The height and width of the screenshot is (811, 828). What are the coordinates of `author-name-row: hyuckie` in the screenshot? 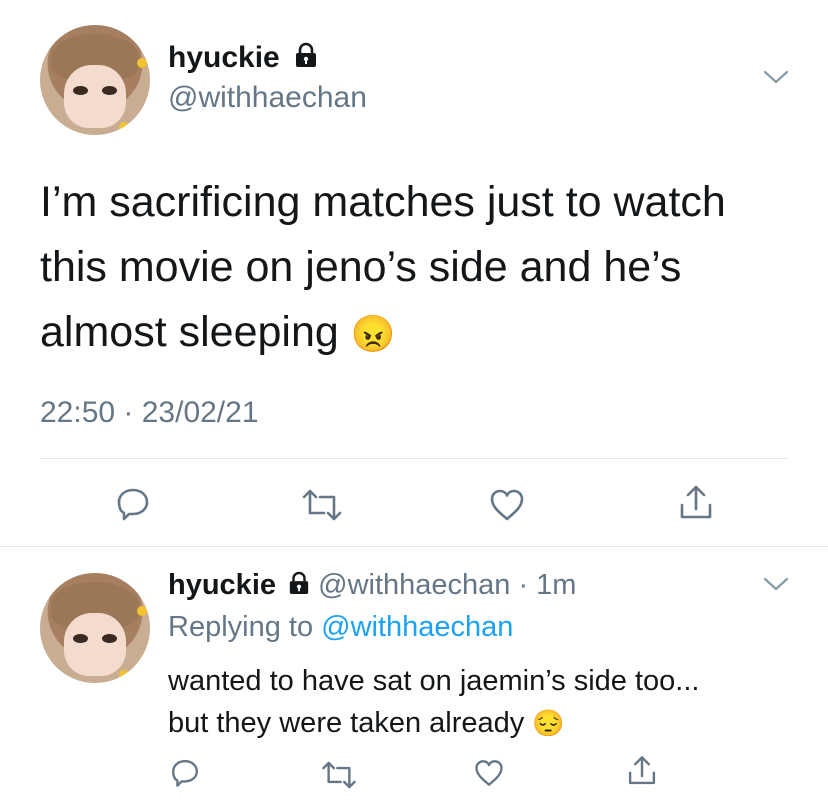 It's located at (243, 58).